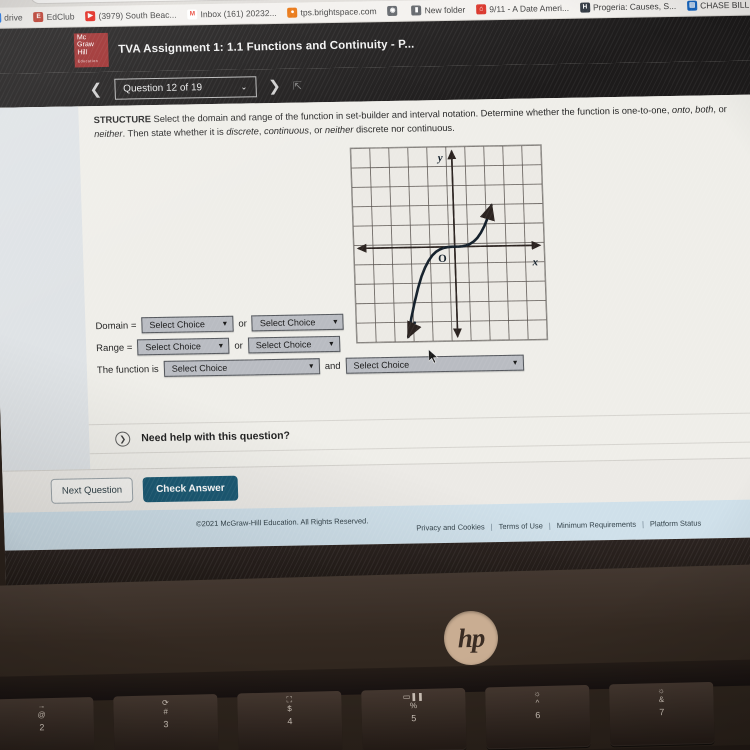 The image size is (750, 750). What do you see at coordinates (108, 133) in the screenshot?
I see `prompt-italic-3: neither` at bounding box center [108, 133].